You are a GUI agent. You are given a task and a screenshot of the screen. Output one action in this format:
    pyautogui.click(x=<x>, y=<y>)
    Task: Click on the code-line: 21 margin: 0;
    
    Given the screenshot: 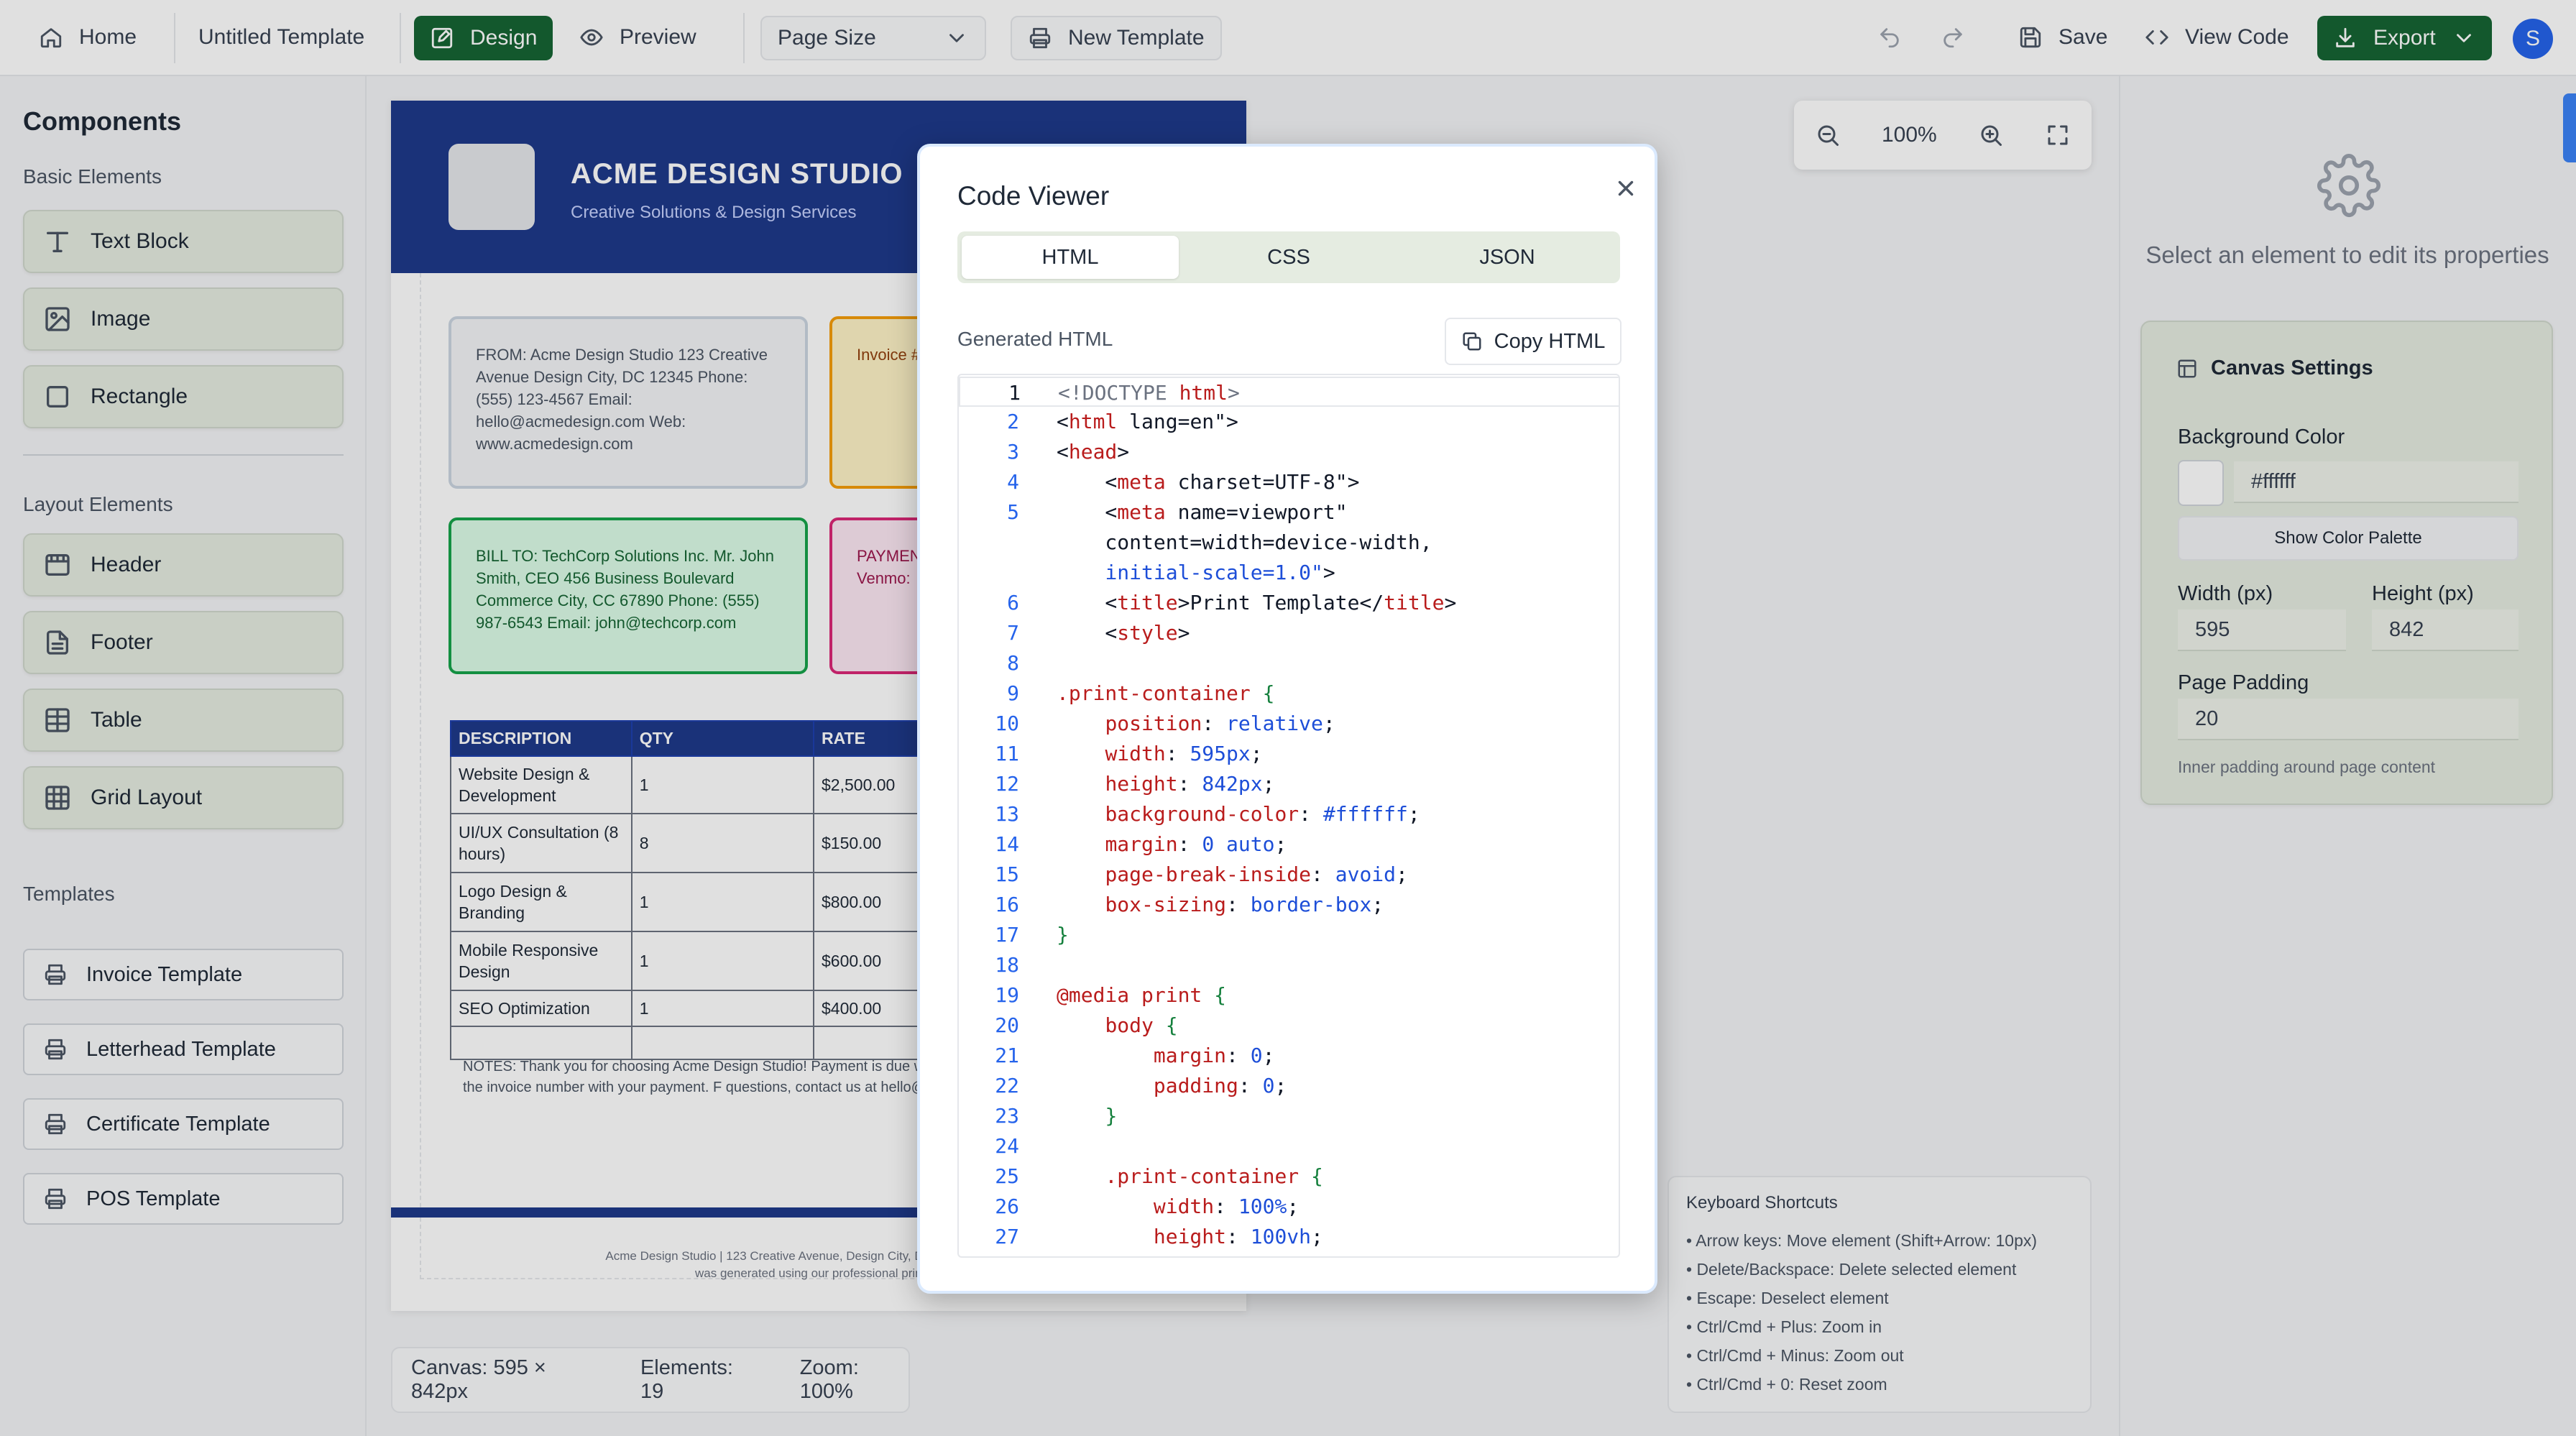 What is the action you would take?
    pyautogui.click(x=1289, y=1056)
    